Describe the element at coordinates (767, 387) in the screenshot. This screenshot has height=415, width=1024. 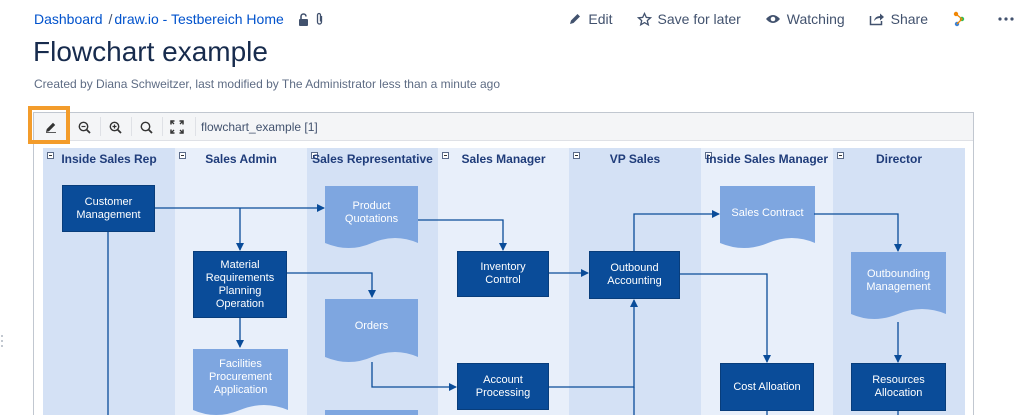
I see `node-cost-alloation: Cost Alloation` at that location.